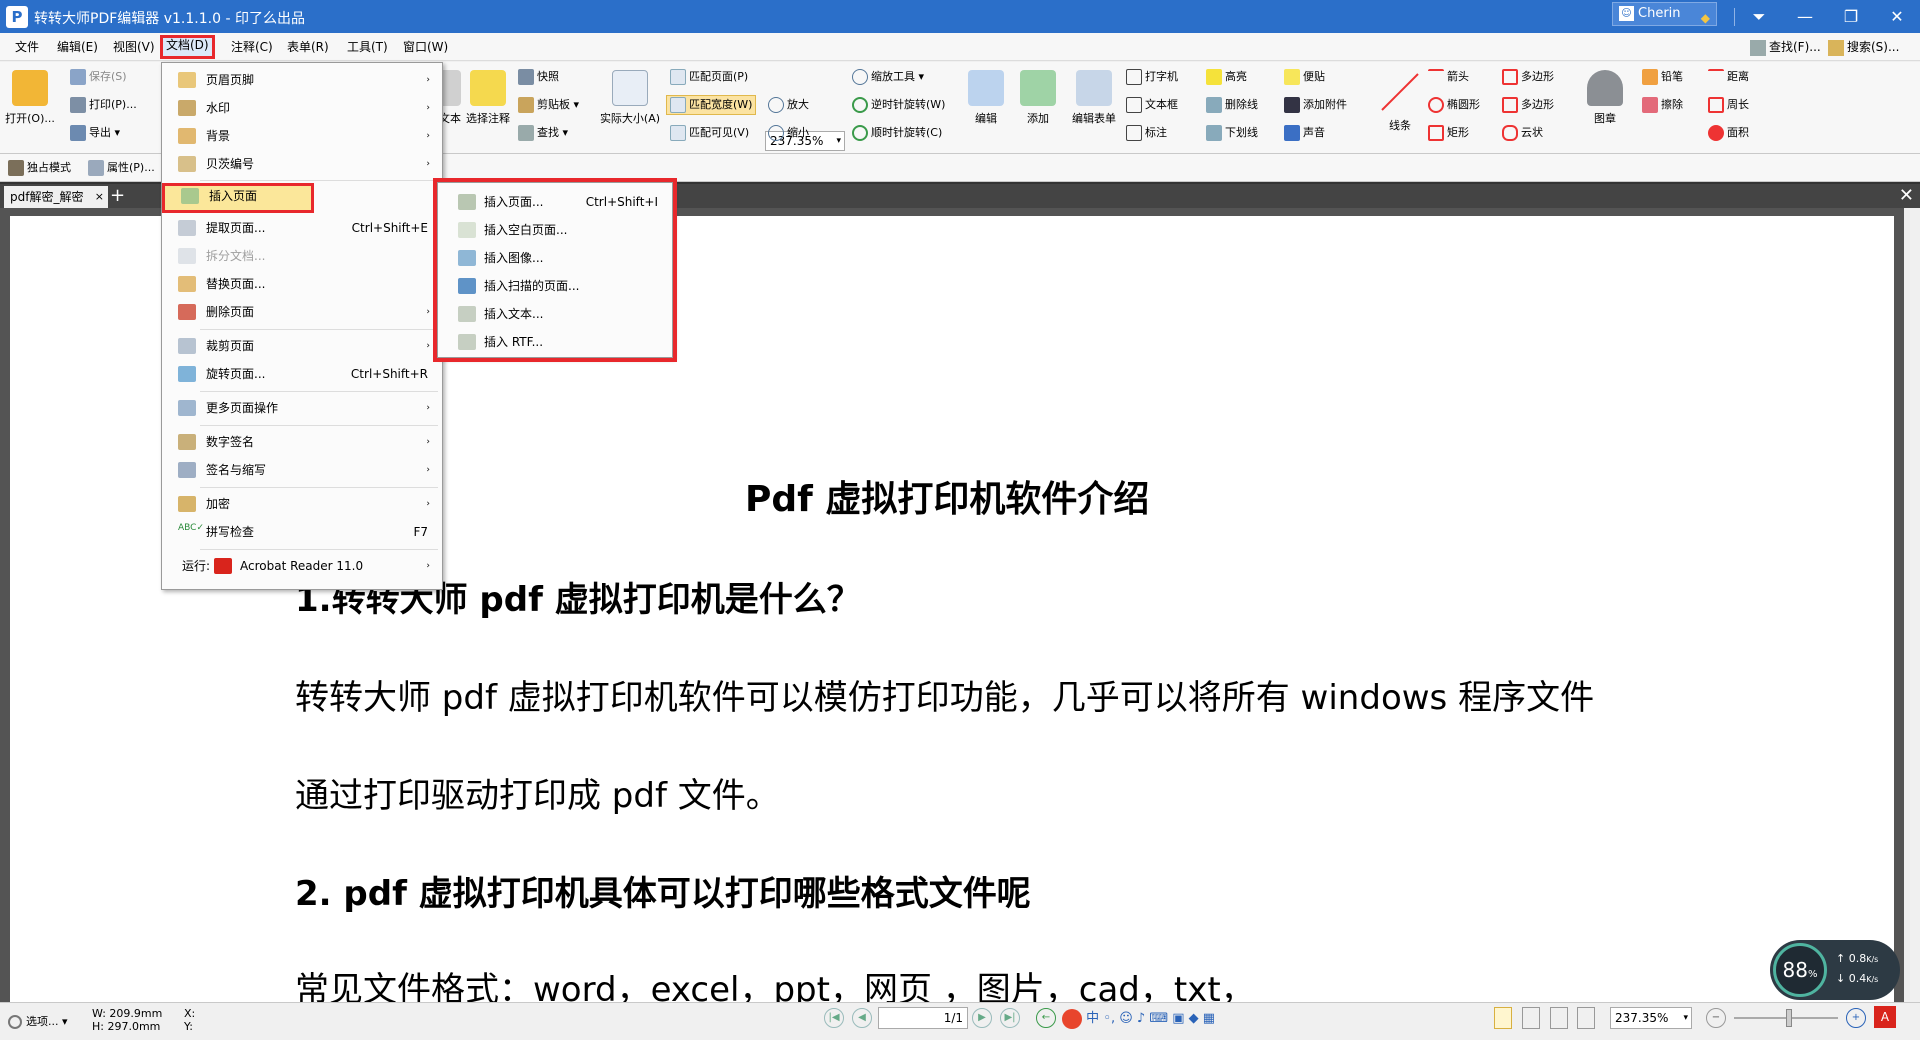 The image size is (1920, 1040). Describe the element at coordinates (302, 80) in the screenshot. I see `menu-item-header-footer: 页眉页脚 ›` at that location.